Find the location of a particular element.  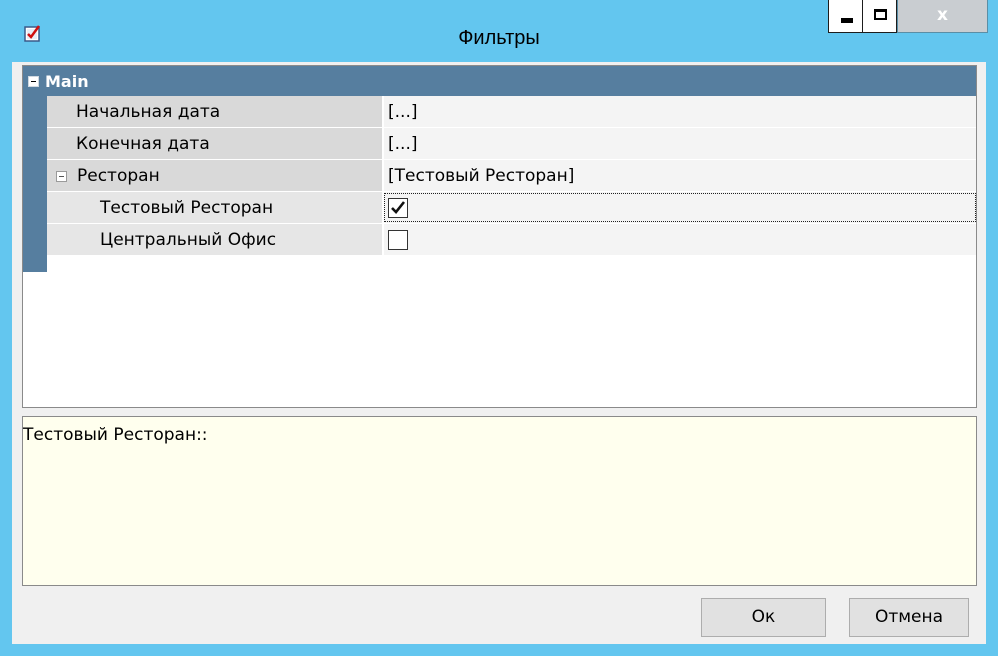

checkbox-unchecked is located at coordinates (398, 240).